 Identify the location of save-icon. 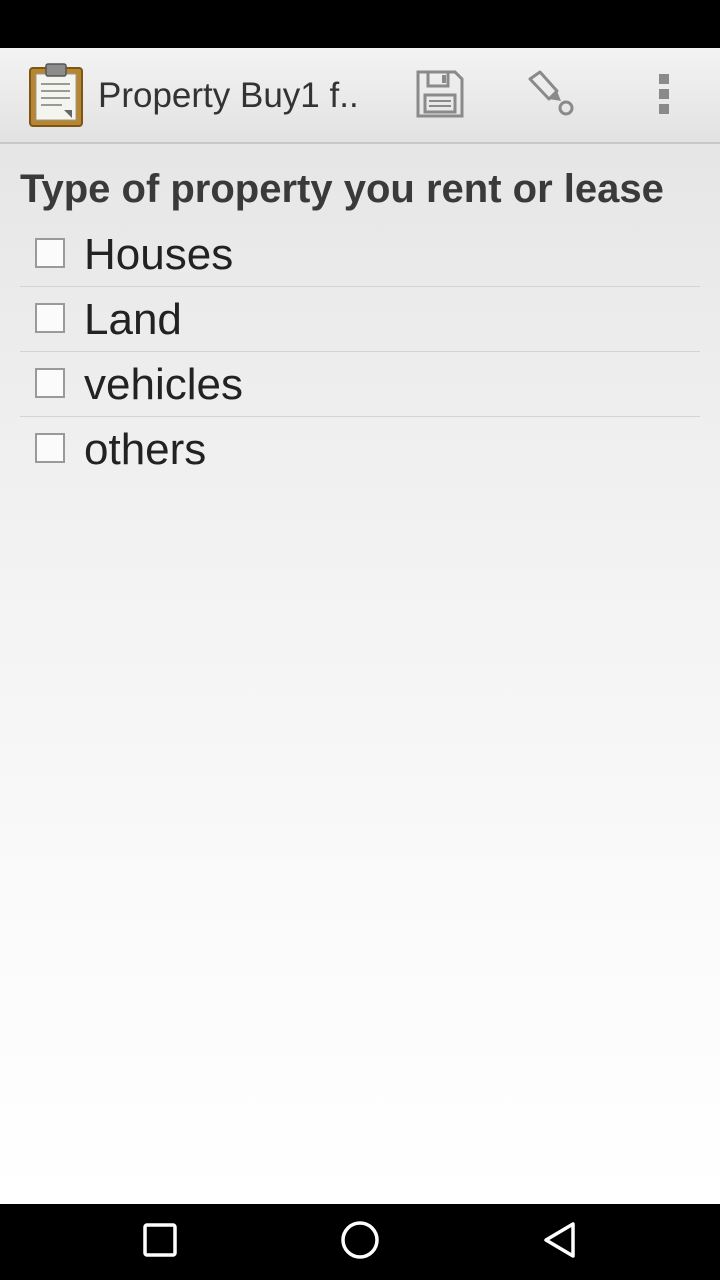
(440, 96).